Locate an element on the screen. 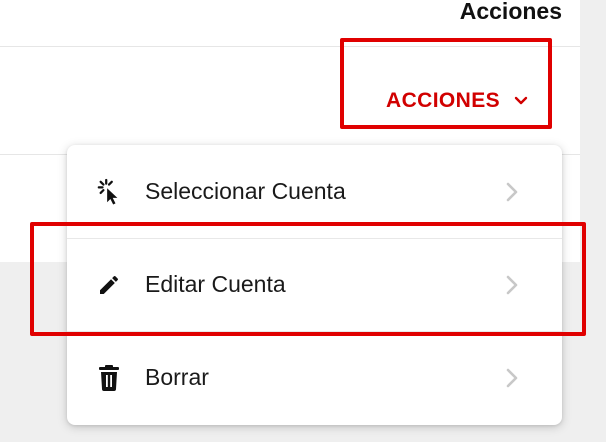 The height and width of the screenshot is (442, 606). actions-column-header: Acciones is located at coordinates (510, 12).